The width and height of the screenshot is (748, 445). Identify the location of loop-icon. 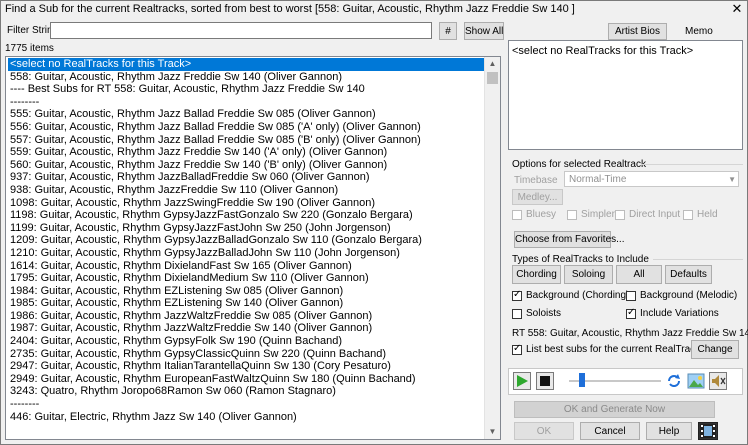
(674, 381).